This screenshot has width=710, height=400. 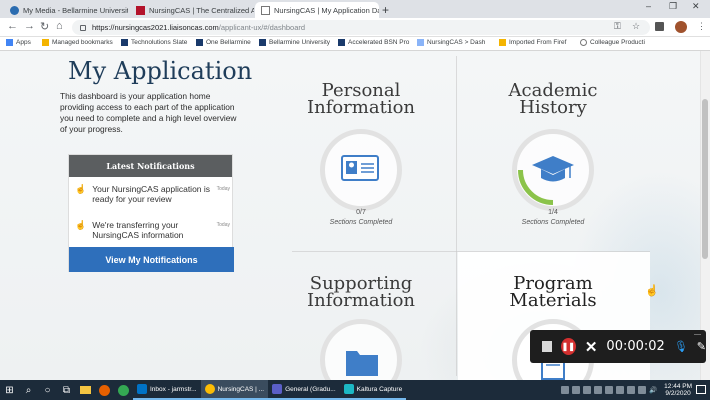 I want to click on new-tab-icon: +, so click(x=385, y=10).